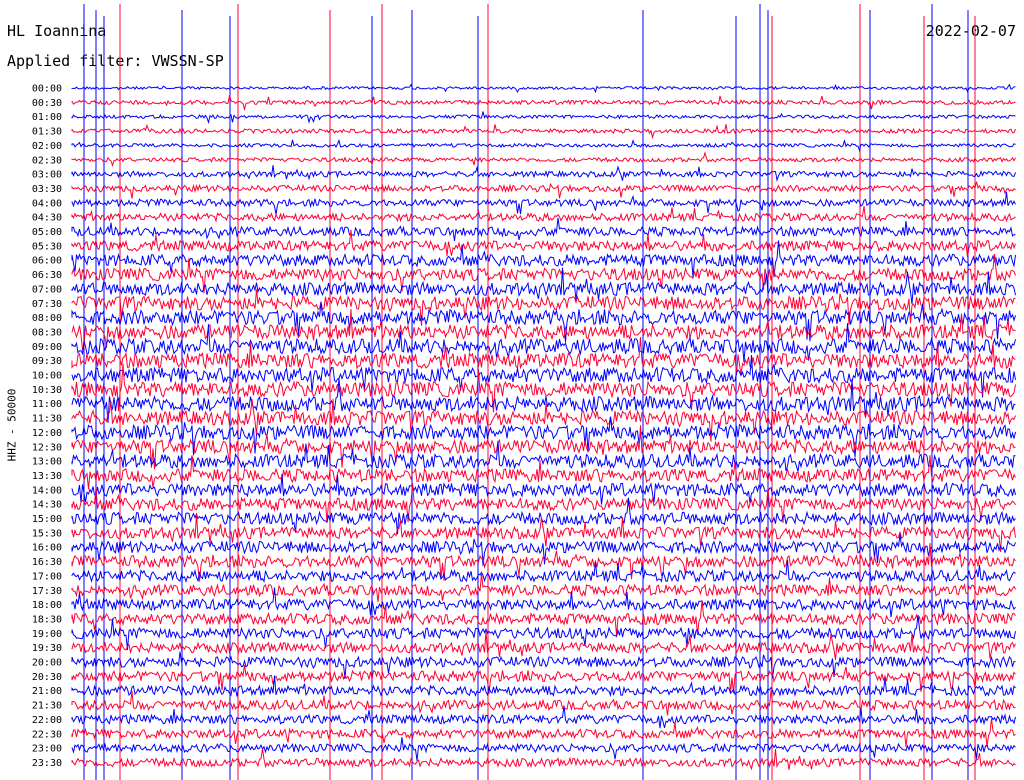  I want to click on time-tick-label: 13:30, so click(47, 476).